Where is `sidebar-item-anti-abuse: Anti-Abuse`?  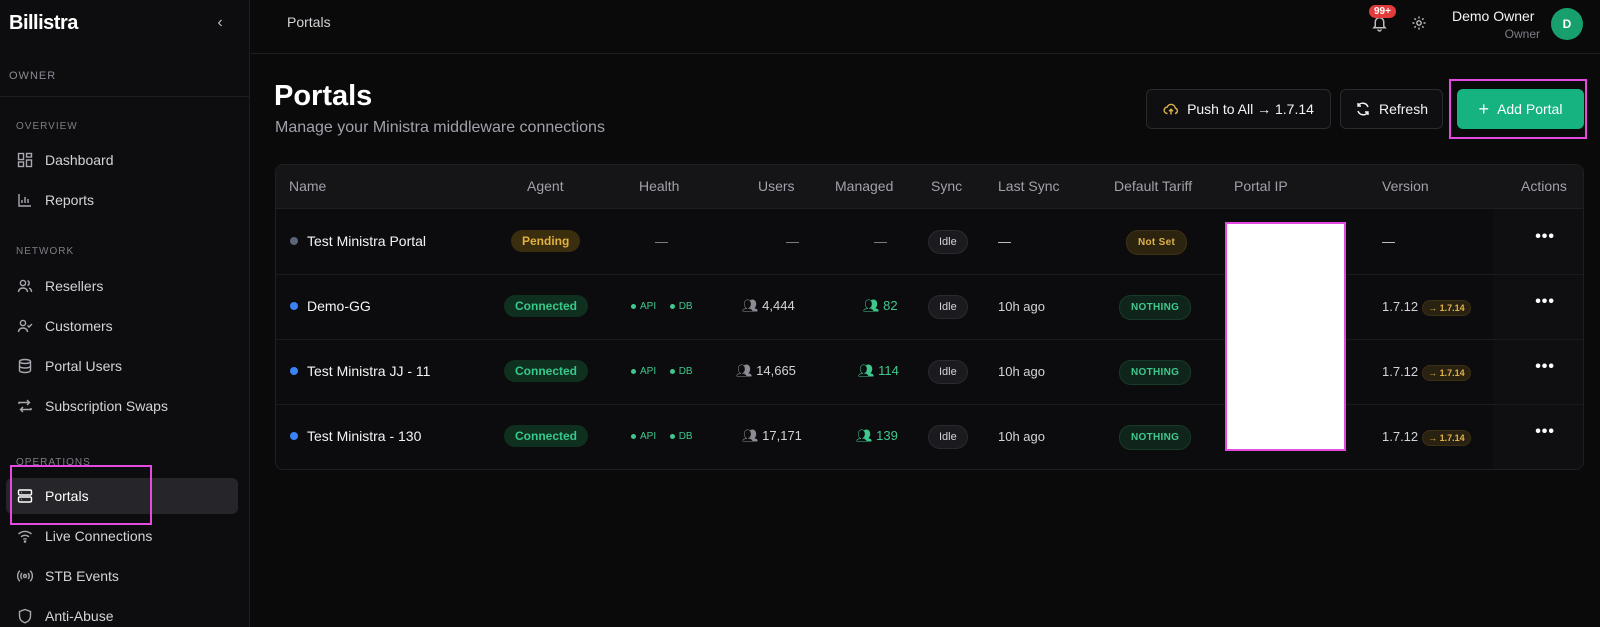 sidebar-item-anti-abuse: Anti-Abuse is located at coordinates (122, 612).